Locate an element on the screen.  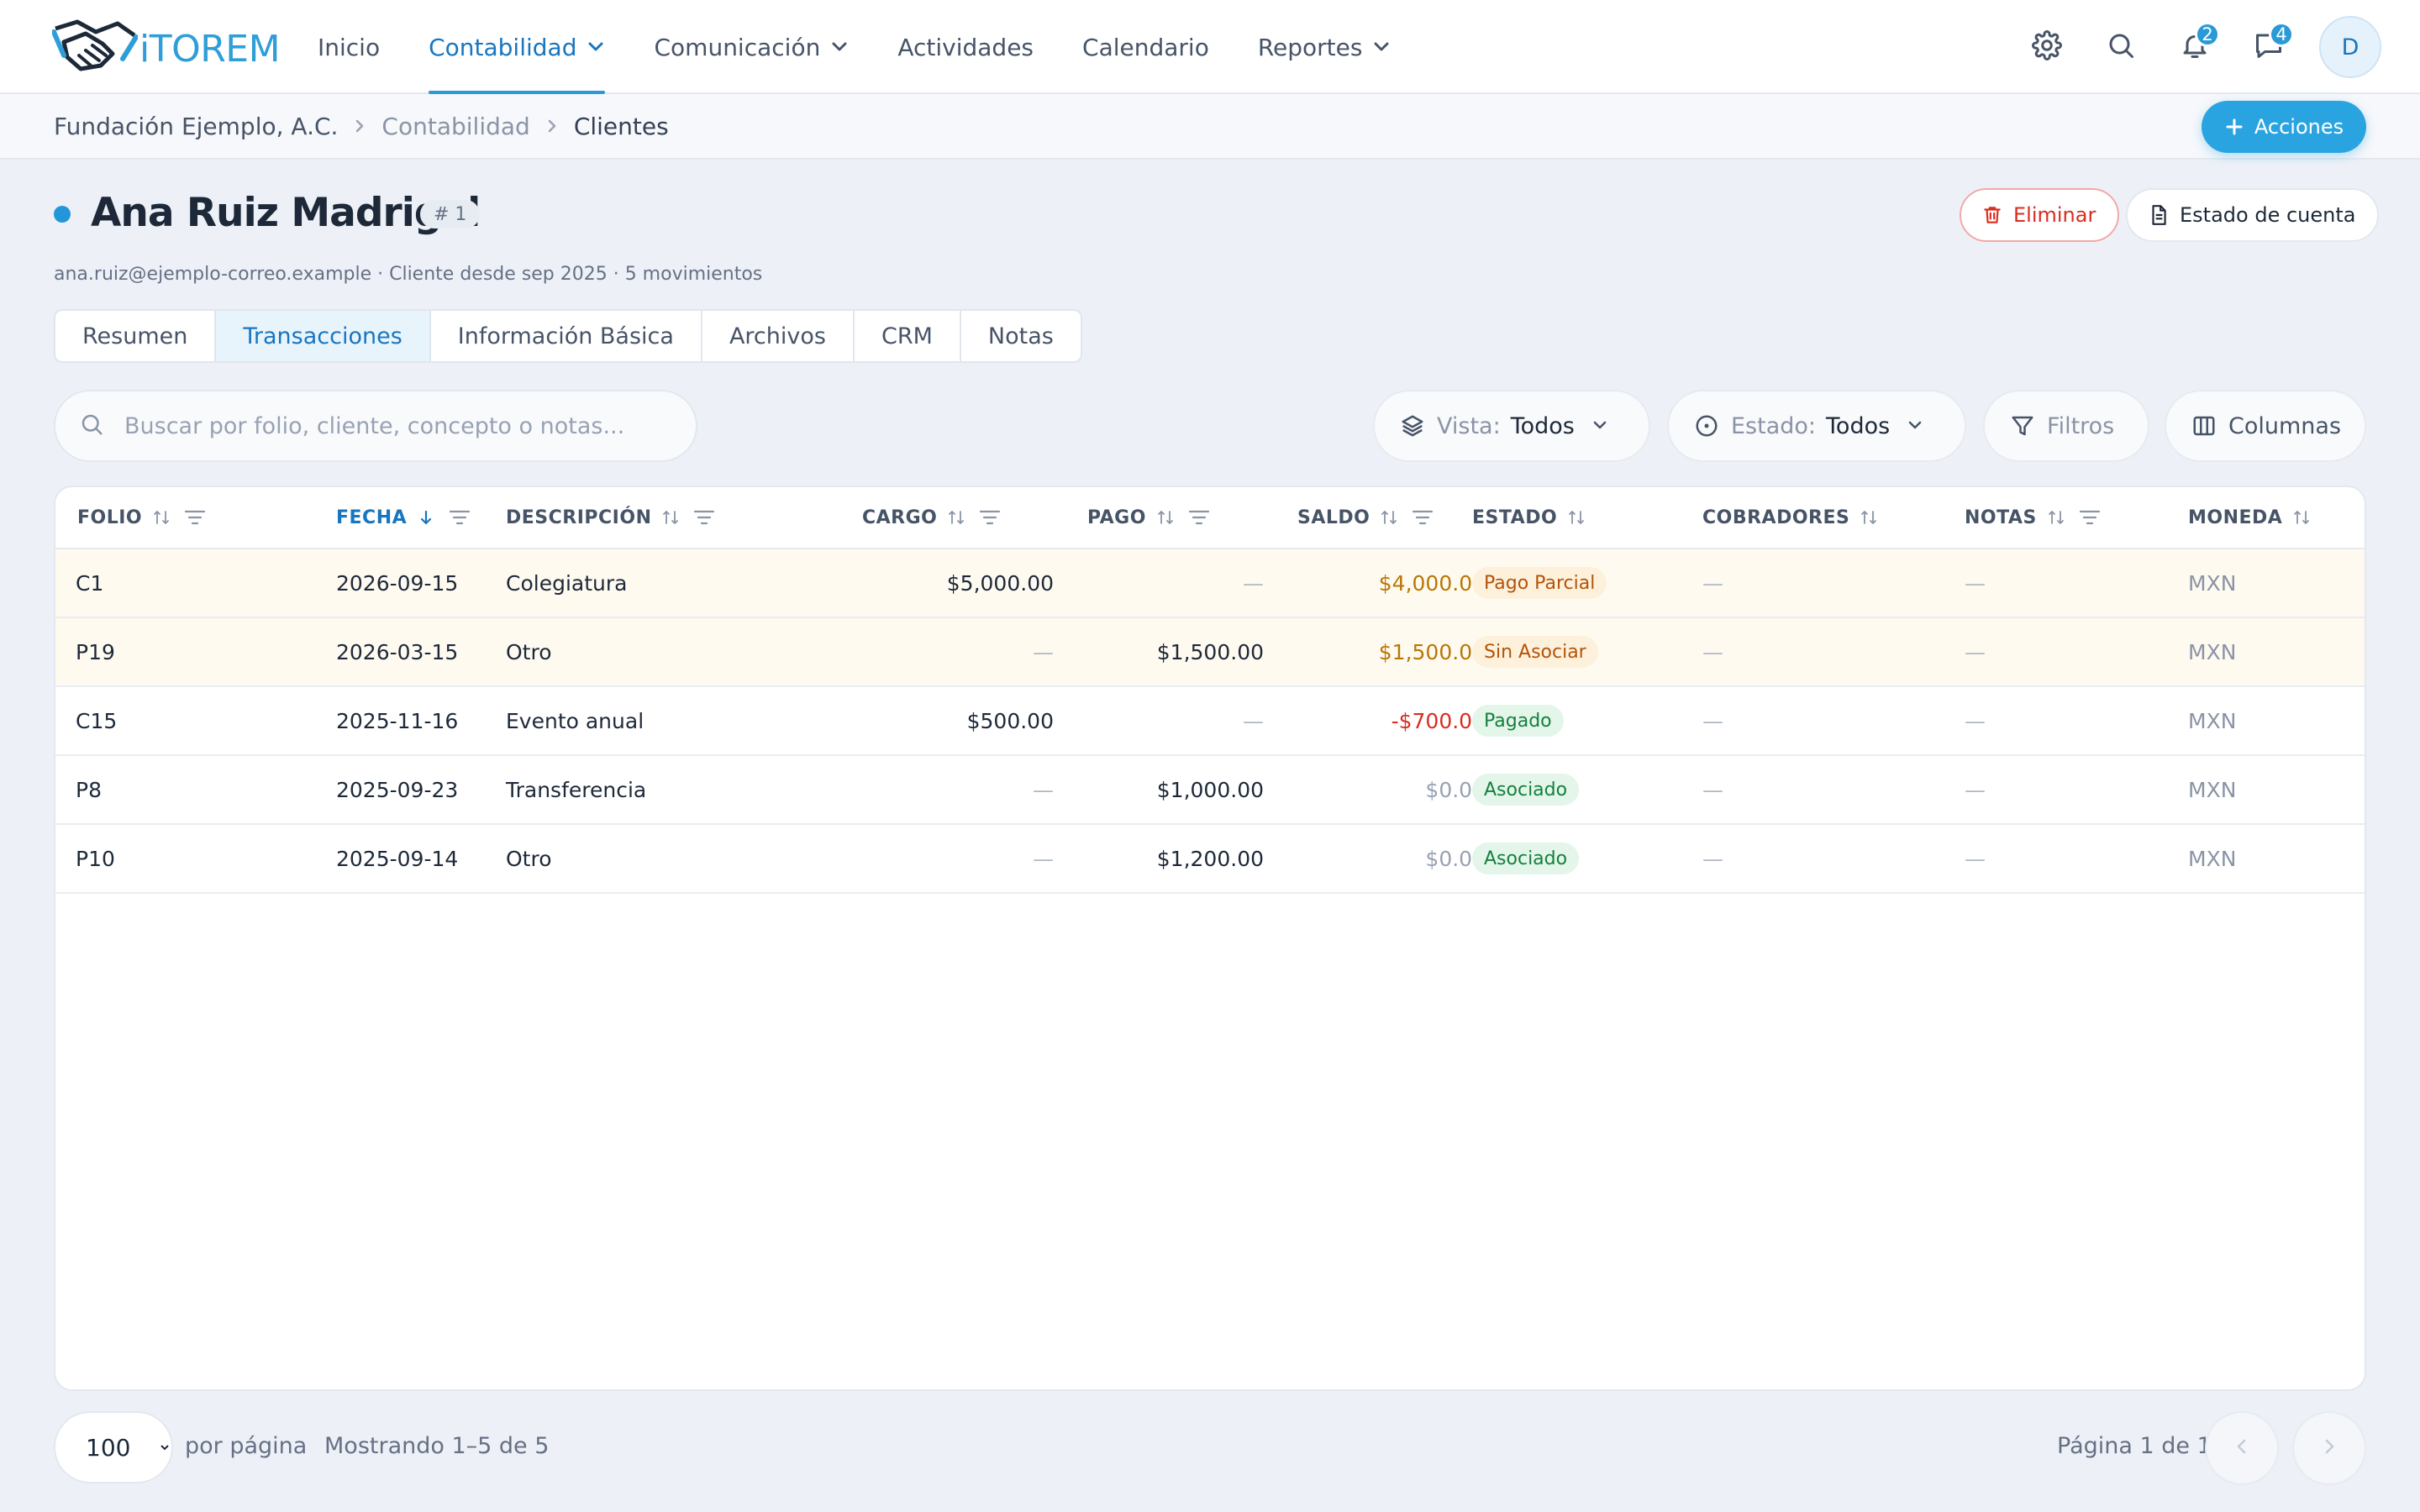
gear-icon is located at coordinates (2047, 47).